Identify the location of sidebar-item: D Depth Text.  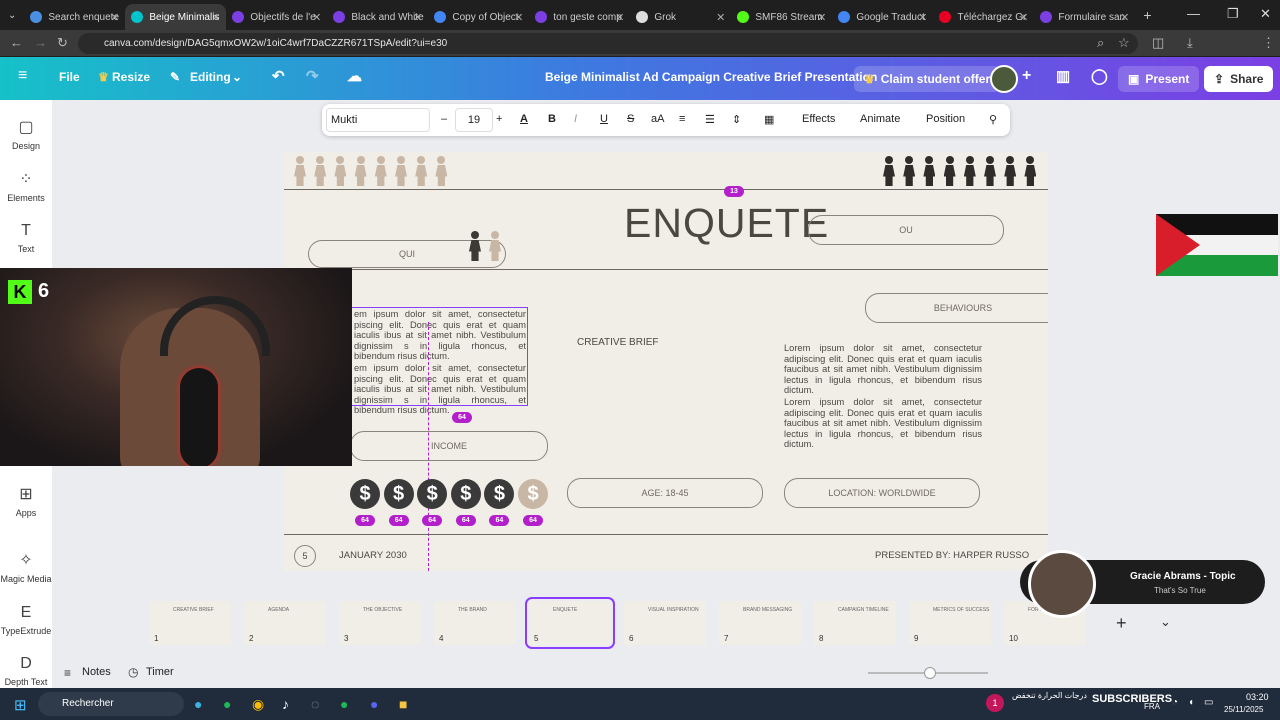
(26, 671).